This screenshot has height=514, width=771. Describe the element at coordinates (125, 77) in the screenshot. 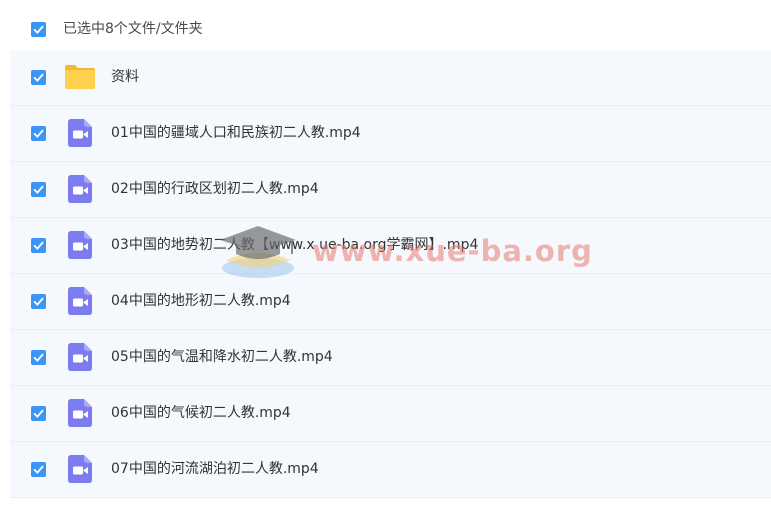

I see `file-name: 资料` at that location.